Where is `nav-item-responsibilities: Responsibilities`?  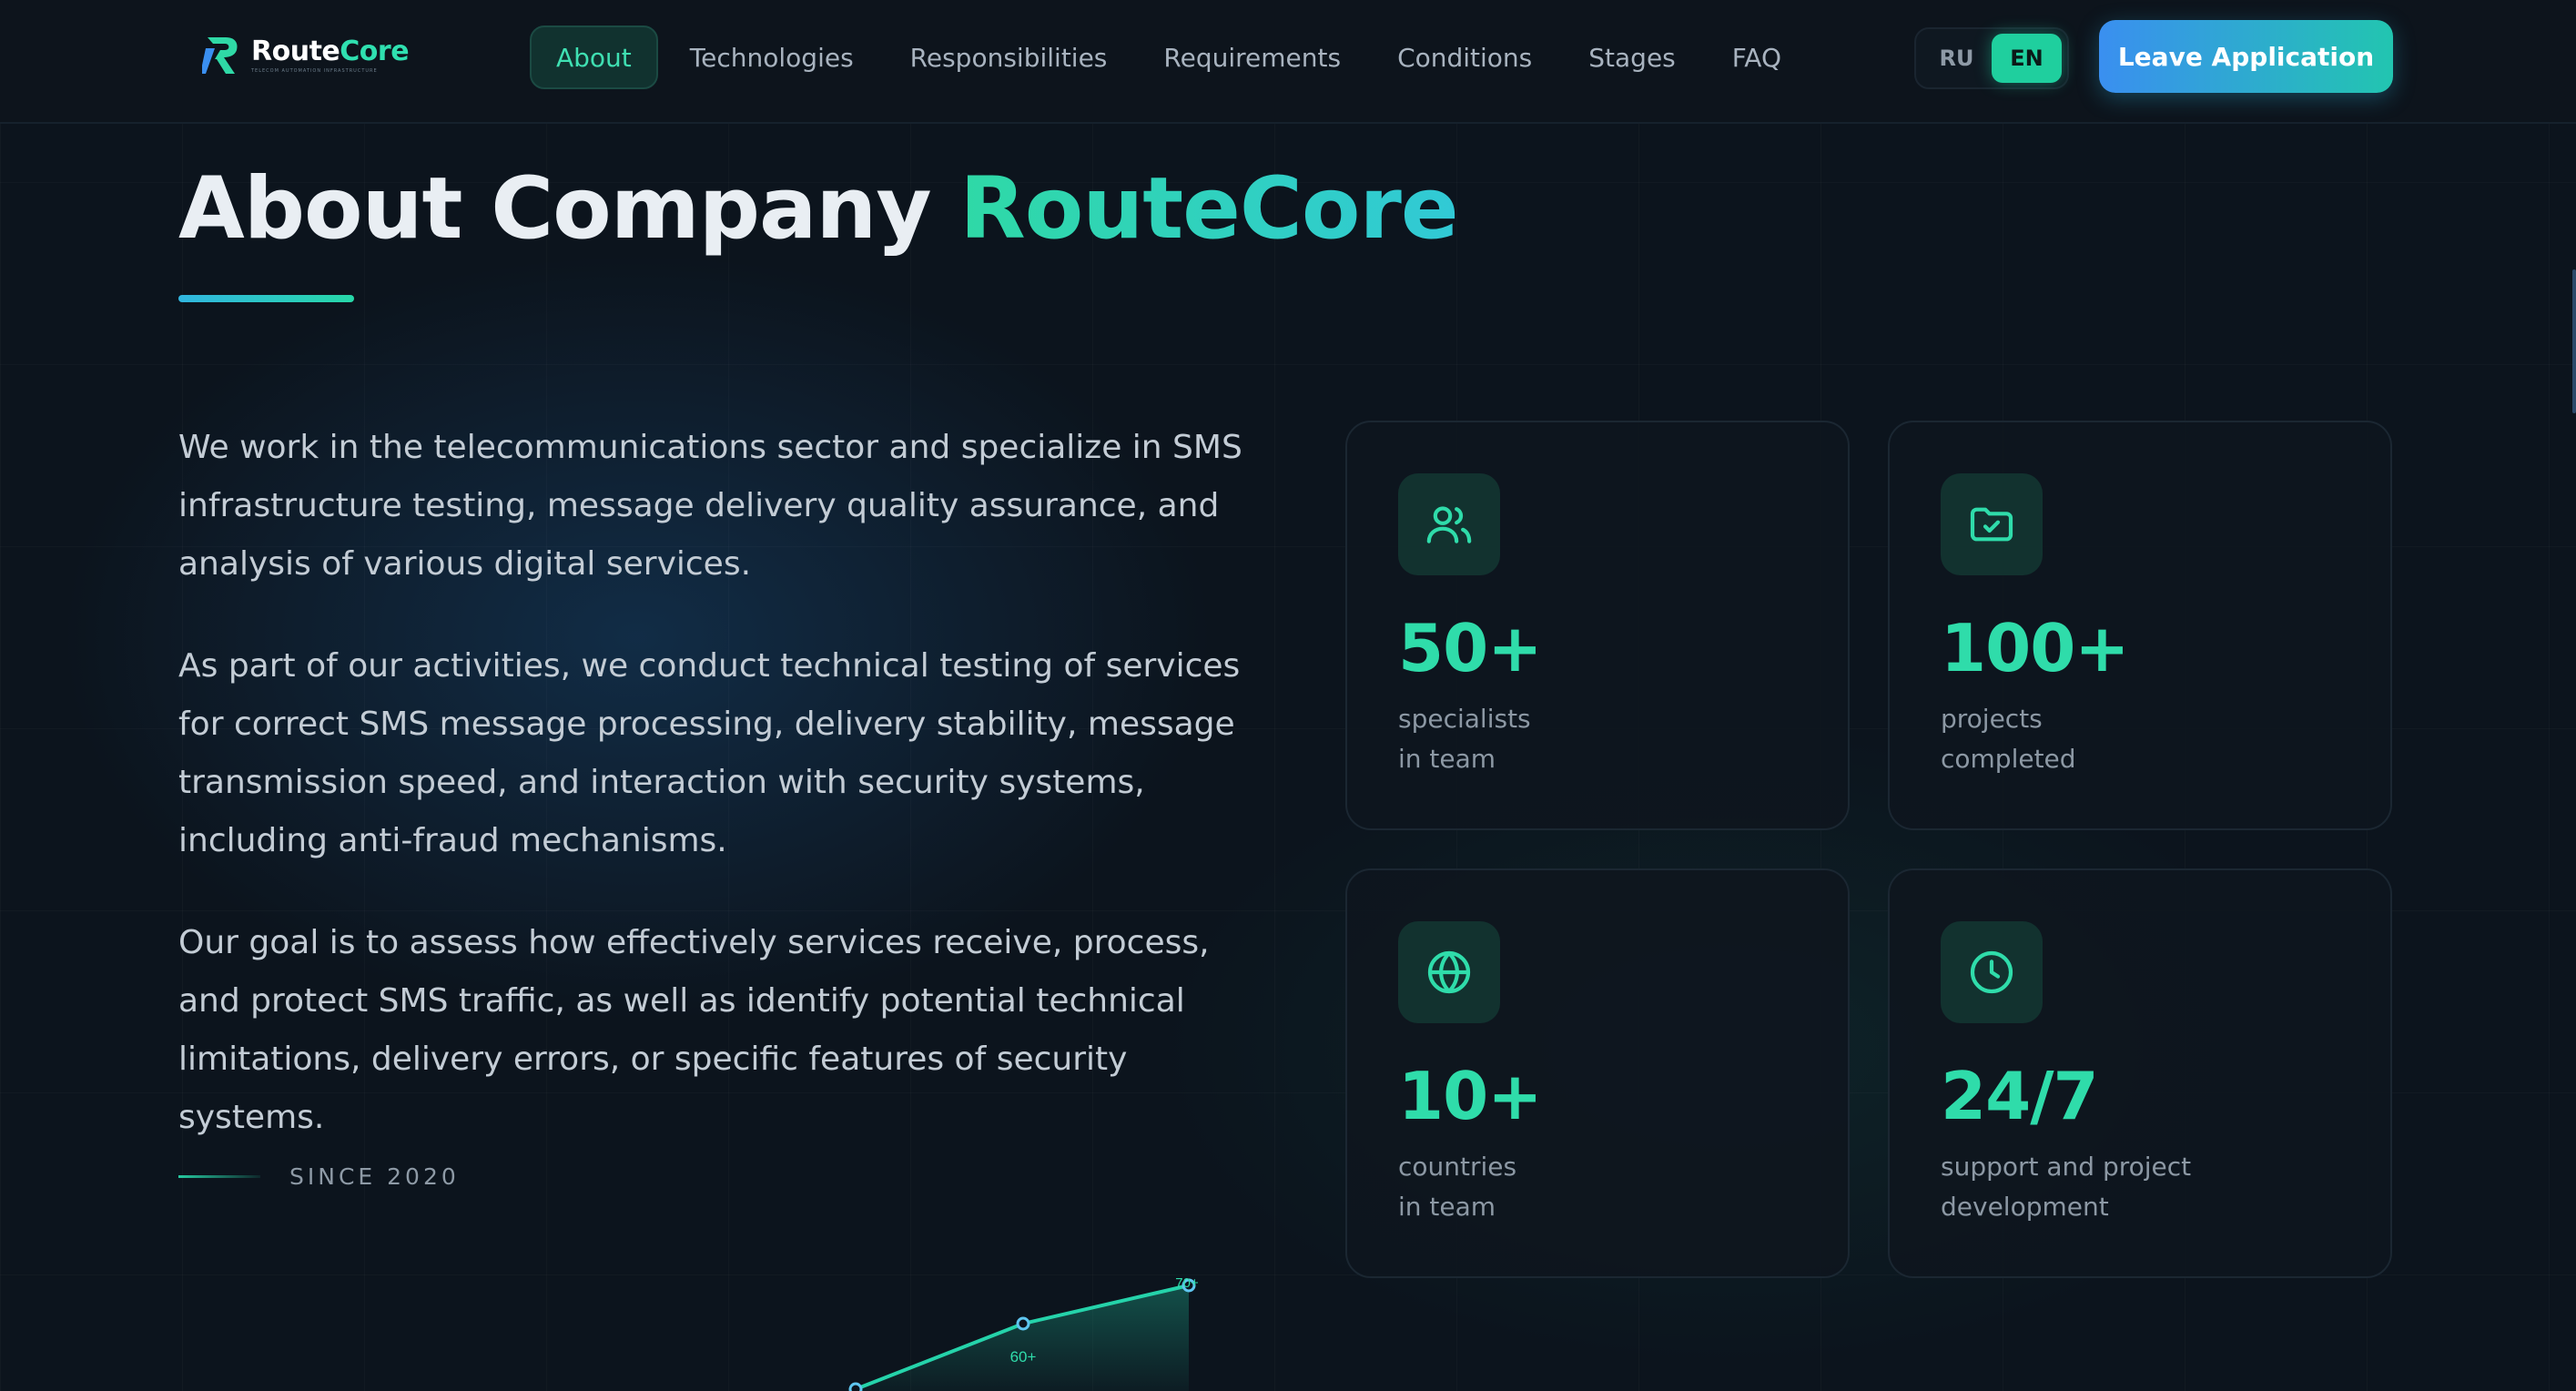
nav-item-responsibilities: Responsibilities is located at coordinates (1009, 57).